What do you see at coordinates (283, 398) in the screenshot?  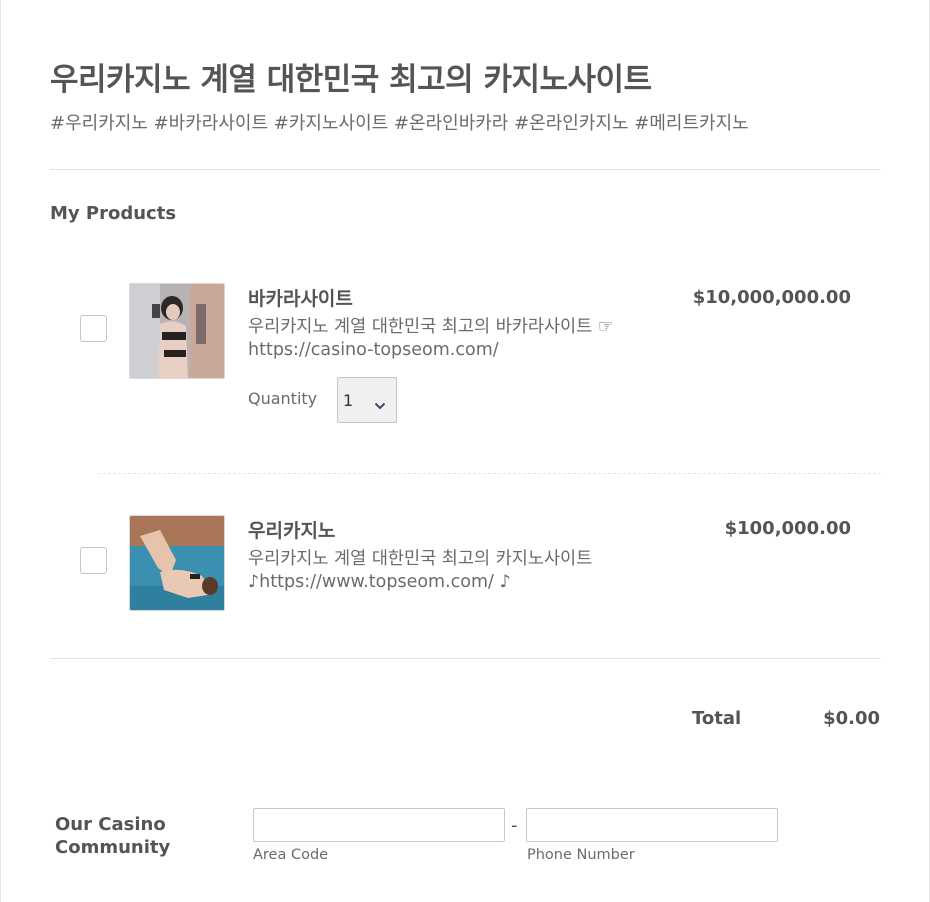 I see `quantity-label: Quantity` at bounding box center [283, 398].